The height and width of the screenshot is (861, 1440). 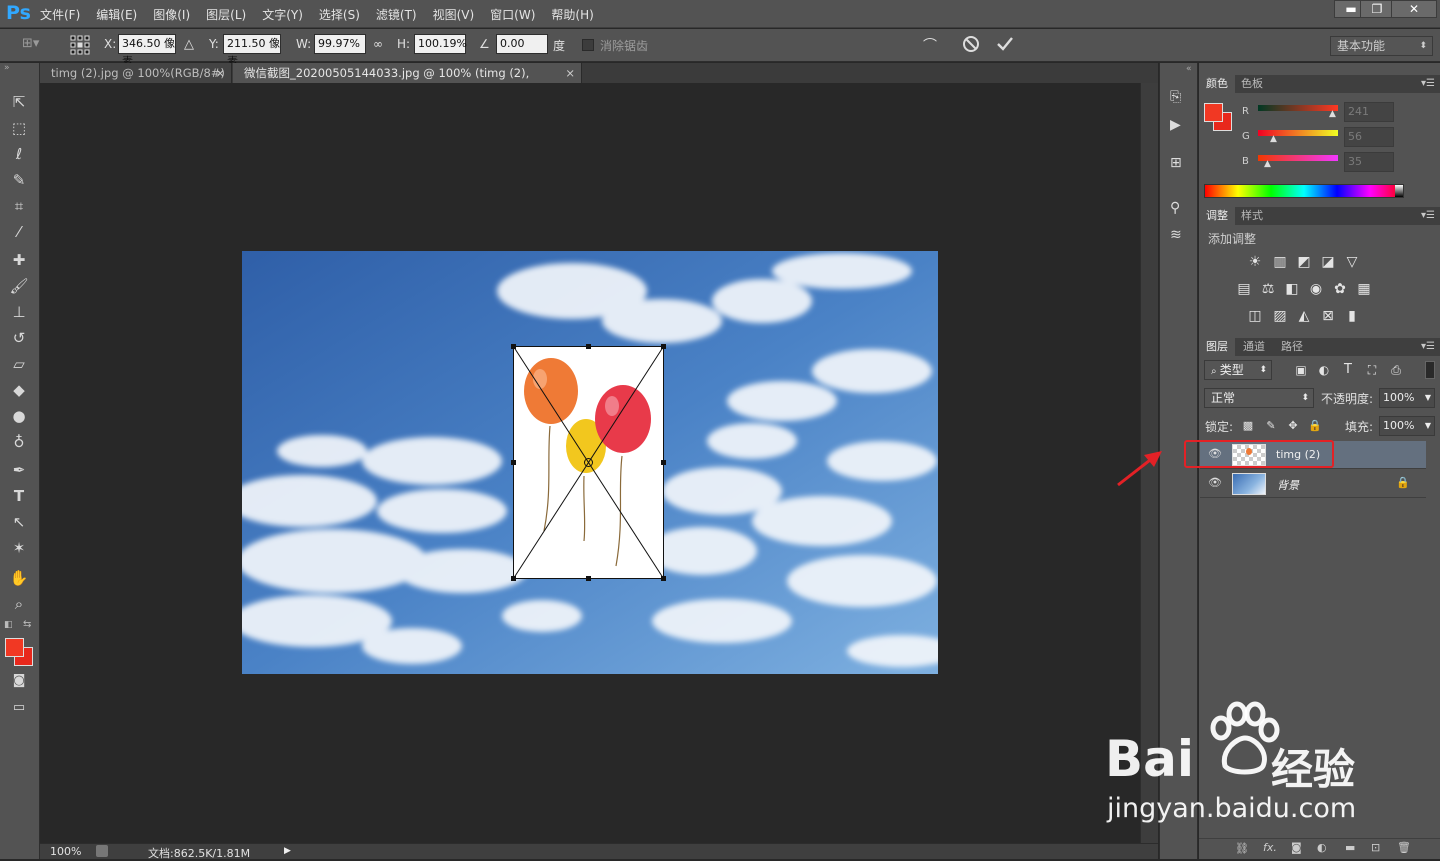 I want to click on shape-tool-icon: ✶, so click(x=19, y=548).